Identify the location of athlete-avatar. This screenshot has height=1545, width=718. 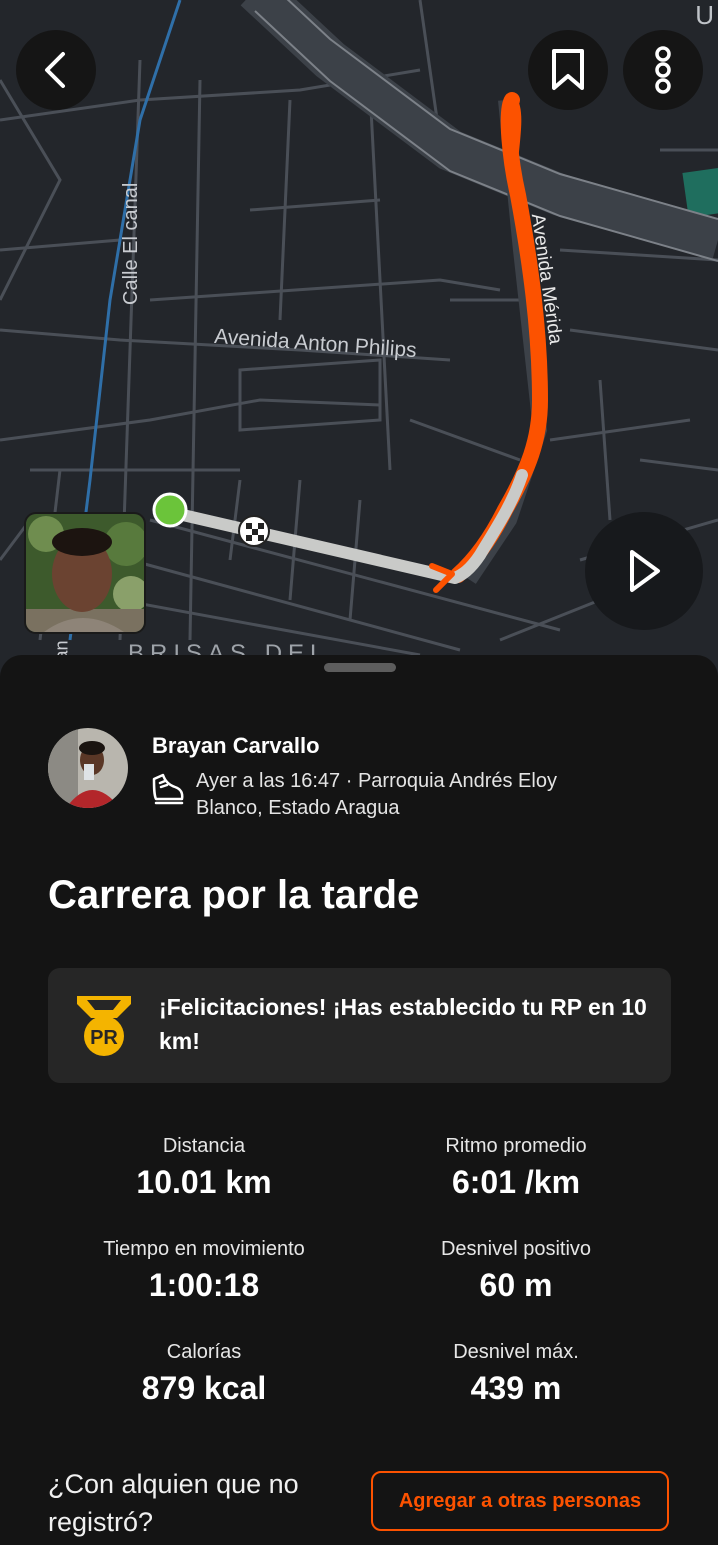
(88, 768).